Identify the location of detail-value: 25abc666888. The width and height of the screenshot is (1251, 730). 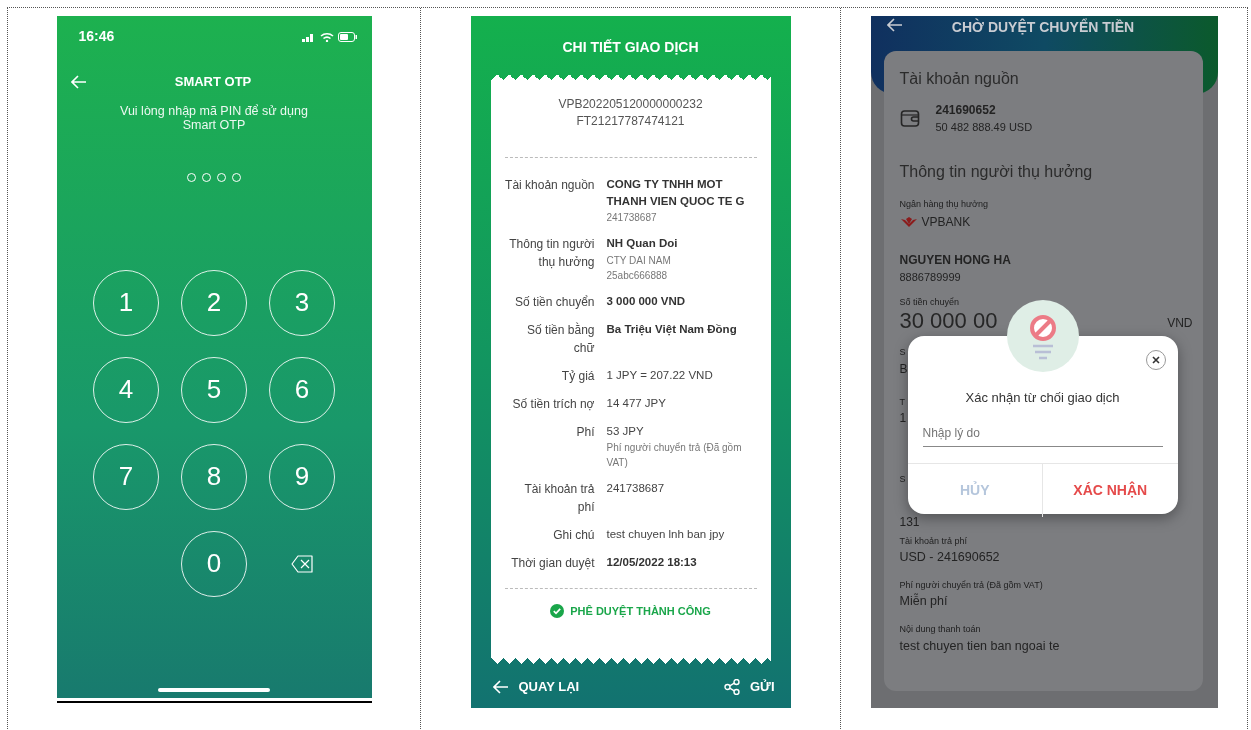
(637, 275).